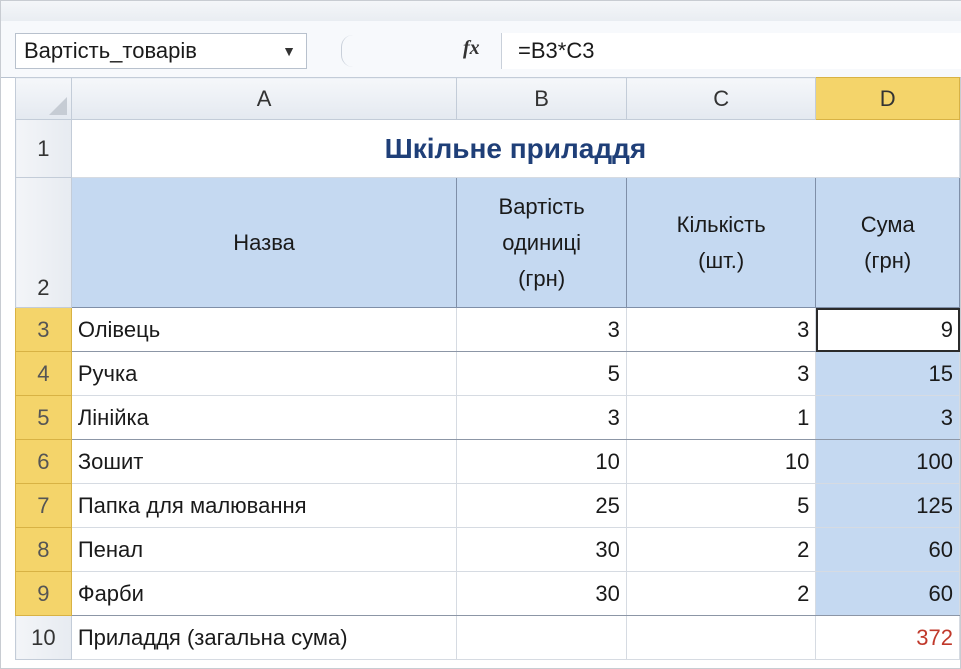 Image resolution: width=961 pixels, height=669 pixels. I want to click on table-row: 5 Лінійка 3 1 3, so click(487, 417).